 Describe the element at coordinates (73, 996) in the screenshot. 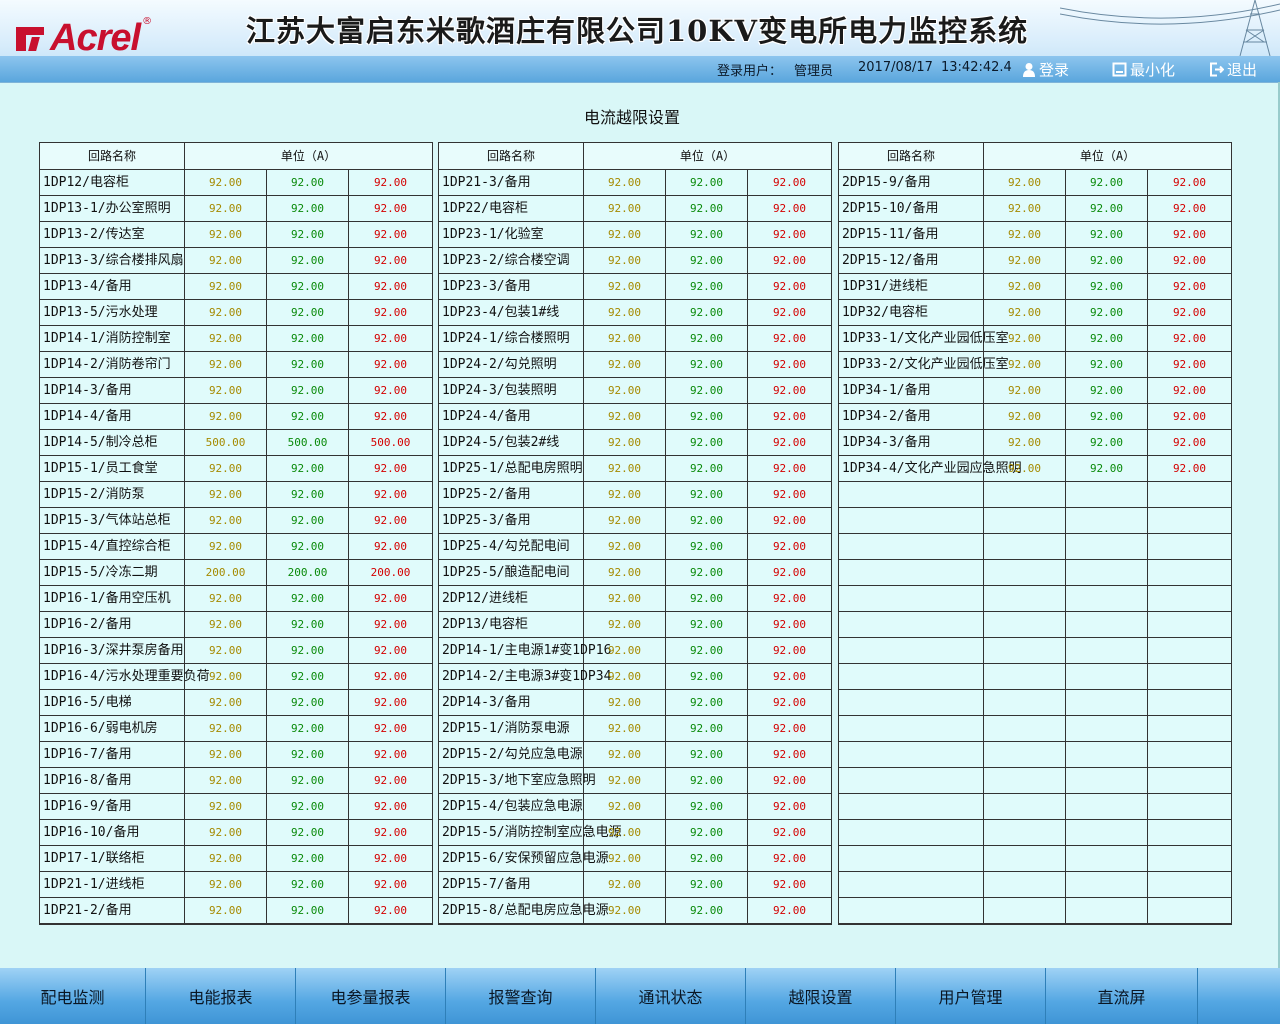

I see `nav-distribution-monitor: 配电监测` at that location.